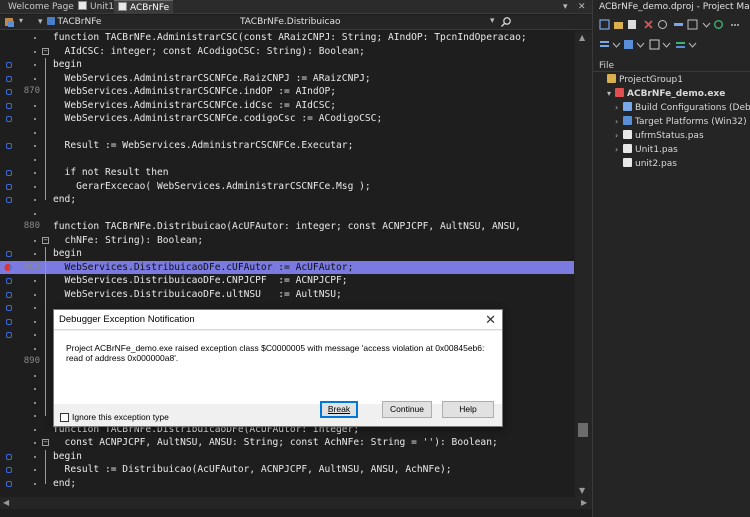 This screenshot has height=517, width=750. Describe the element at coordinates (718, 24) in the screenshot. I see `refresh-icon` at that location.